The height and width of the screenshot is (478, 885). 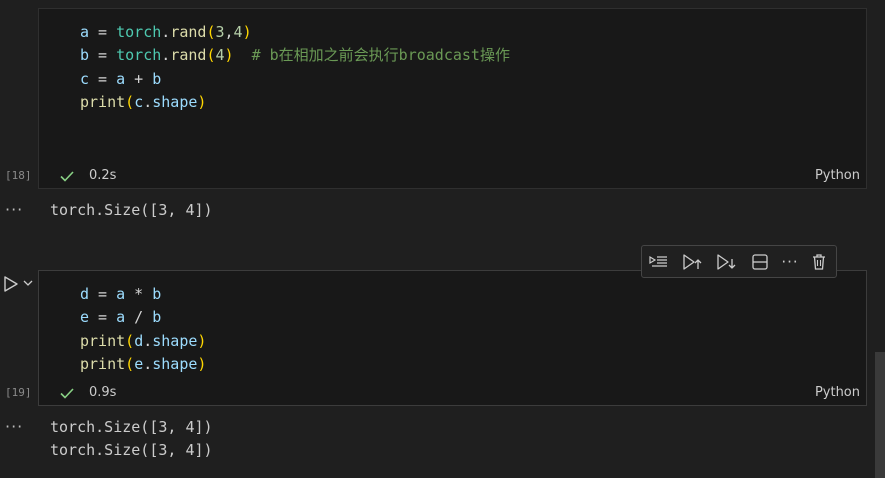 I want to click on execute-above-icon, so click(x=692, y=262).